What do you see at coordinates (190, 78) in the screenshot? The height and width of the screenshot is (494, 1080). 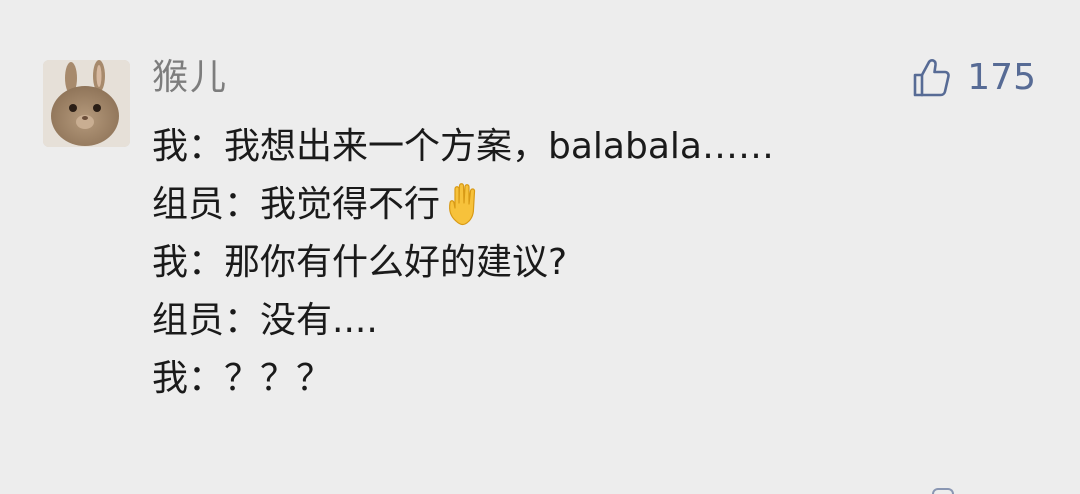 I see `username: 猴儿` at bounding box center [190, 78].